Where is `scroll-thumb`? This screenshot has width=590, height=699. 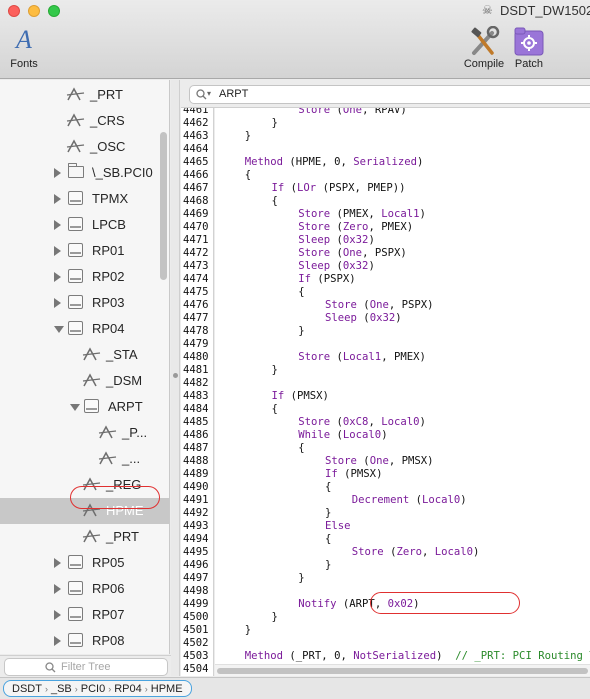 scroll-thumb is located at coordinates (402, 671).